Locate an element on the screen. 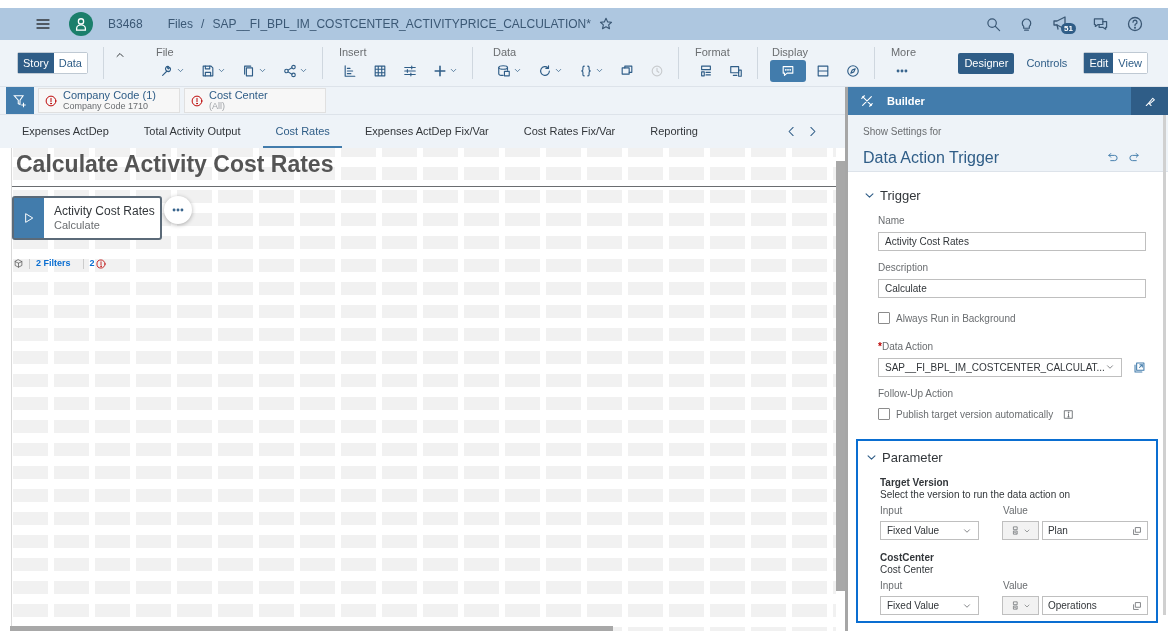 The height and width of the screenshot is (631, 1168). avatar-icon is located at coordinates (81, 24).